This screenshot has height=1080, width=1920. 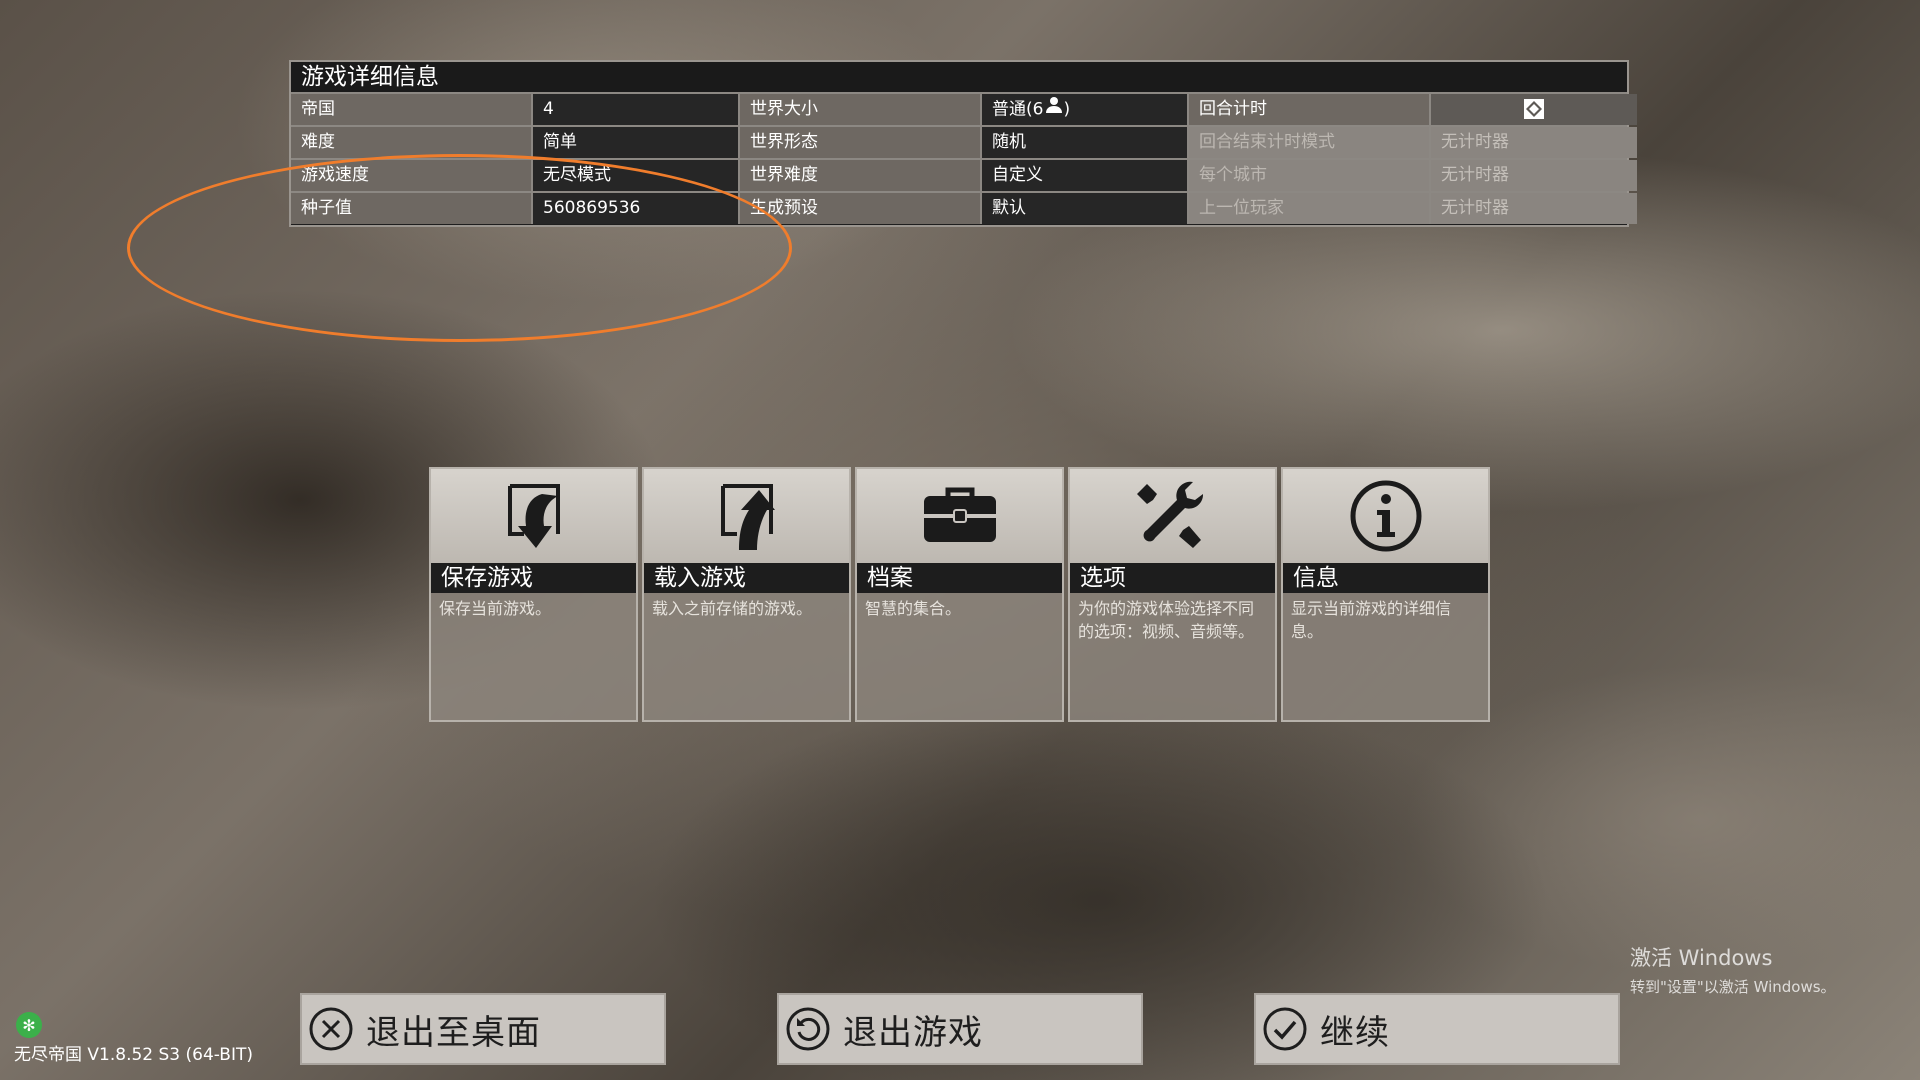 I want to click on value-generation-preset: 默认, so click(x=1084, y=208).